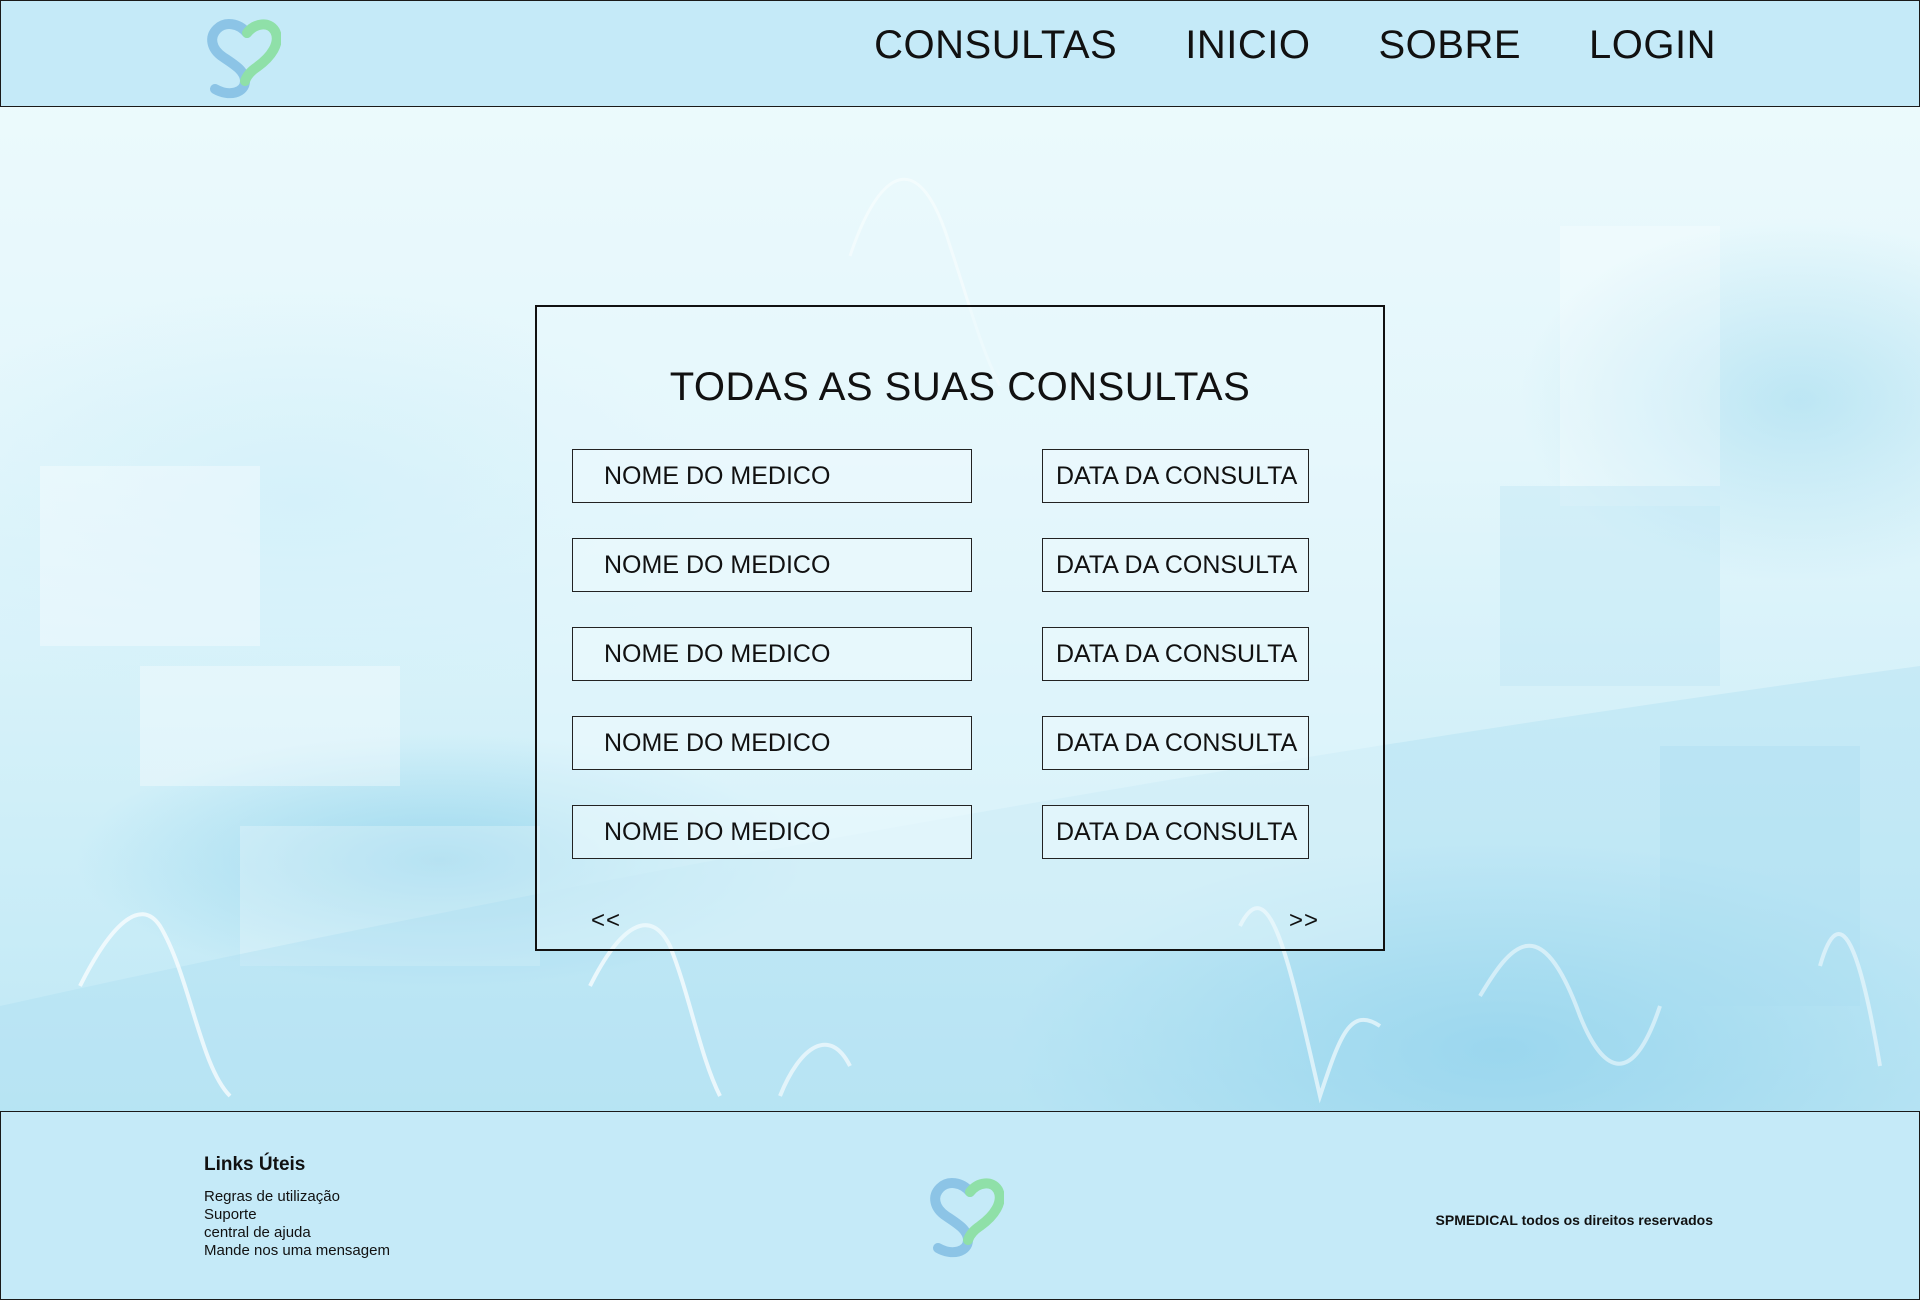 The height and width of the screenshot is (1300, 1920). Describe the element at coordinates (297, 1197) in the screenshot. I see `link-regras: Regras de utilização` at that location.